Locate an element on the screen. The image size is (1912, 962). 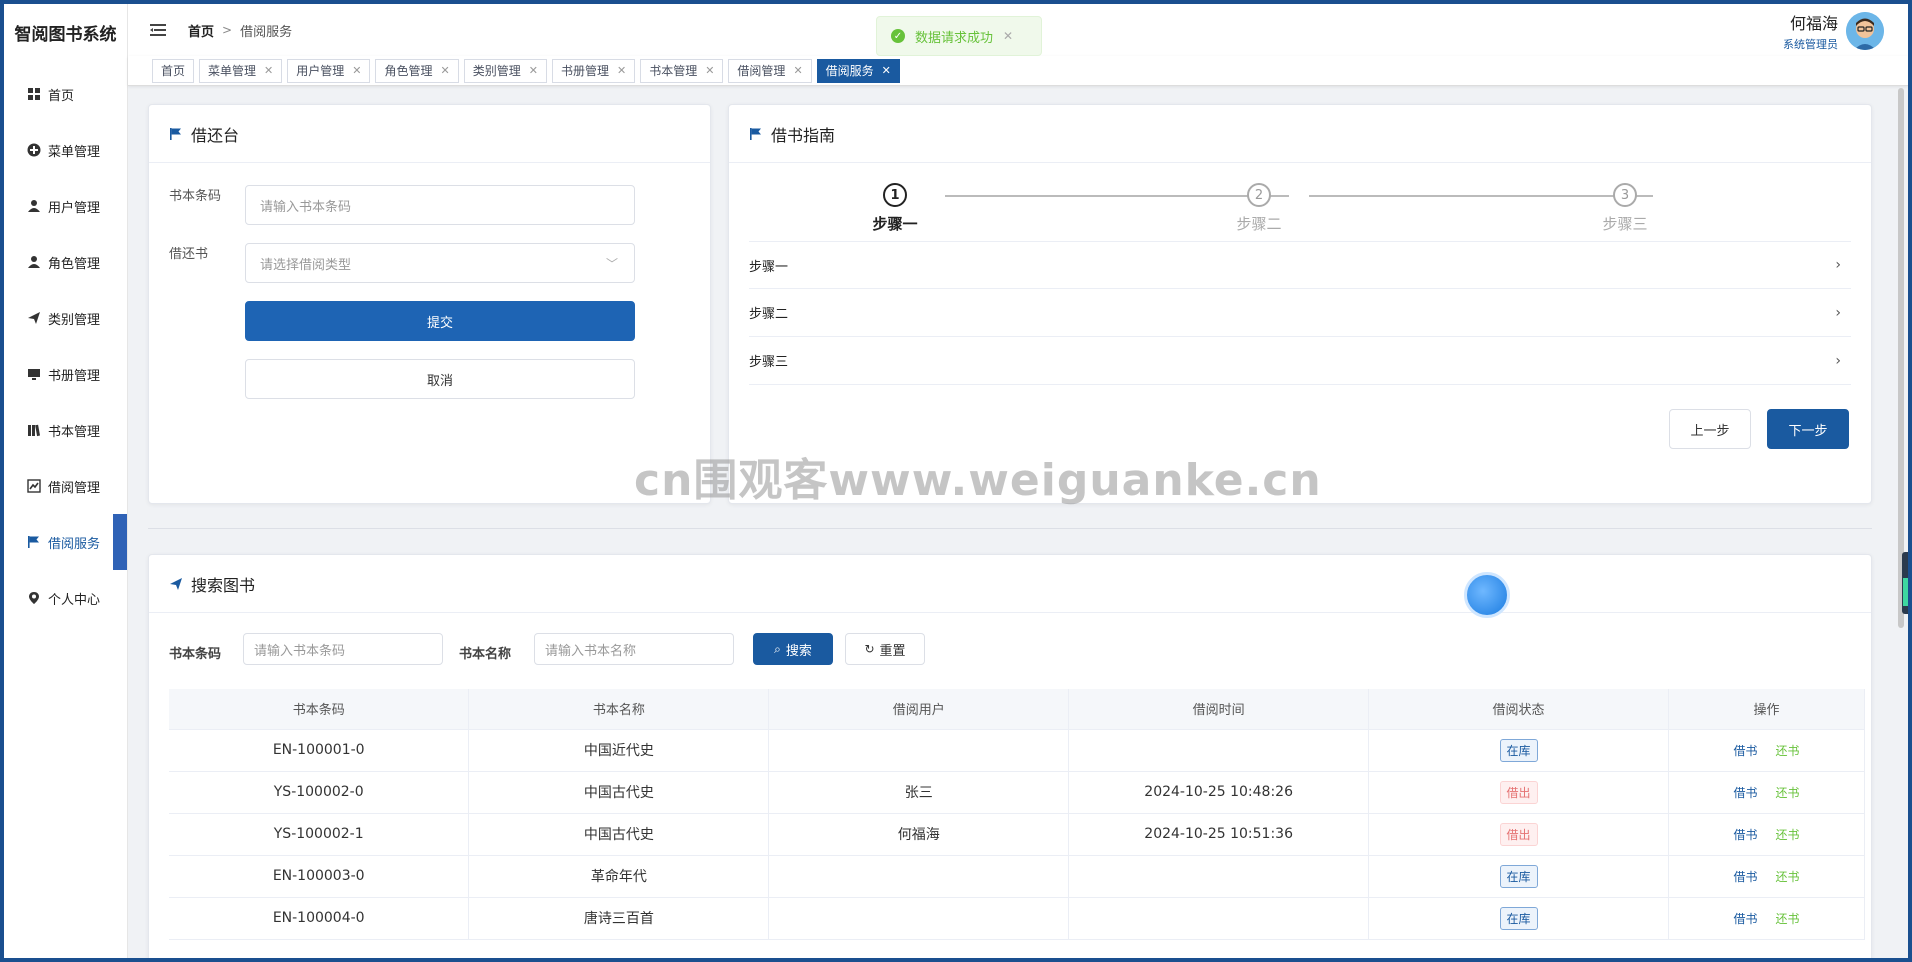
cell-time is located at coordinates (1219, 750).